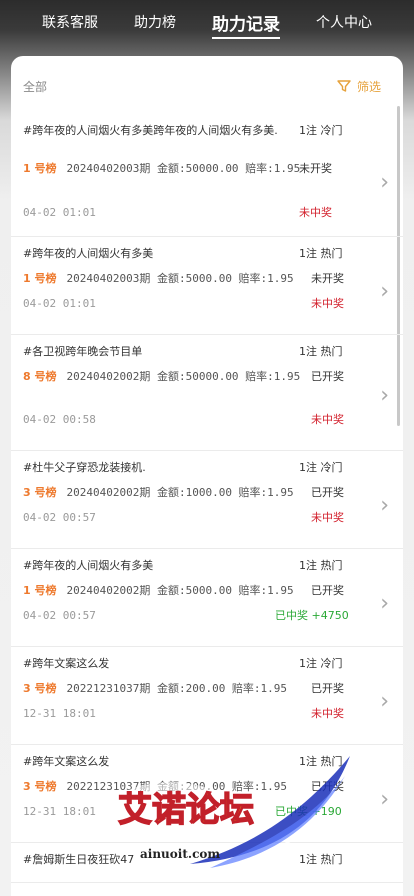 The width and height of the screenshot is (414, 896). I want to click on record-info: 1 号榜 20240402002期 金额:5000.00 赔率:1.95, so click(168, 590).